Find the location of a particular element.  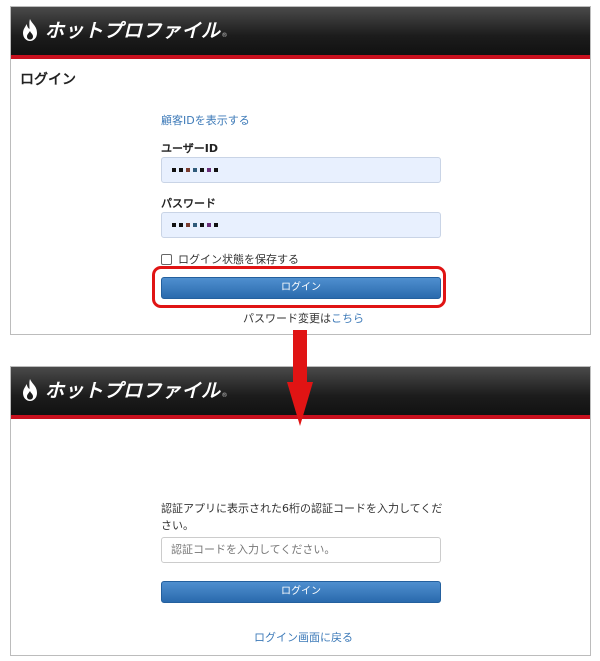

remember-login-row: ログイン状態を保存する is located at coordinates (230, 259).